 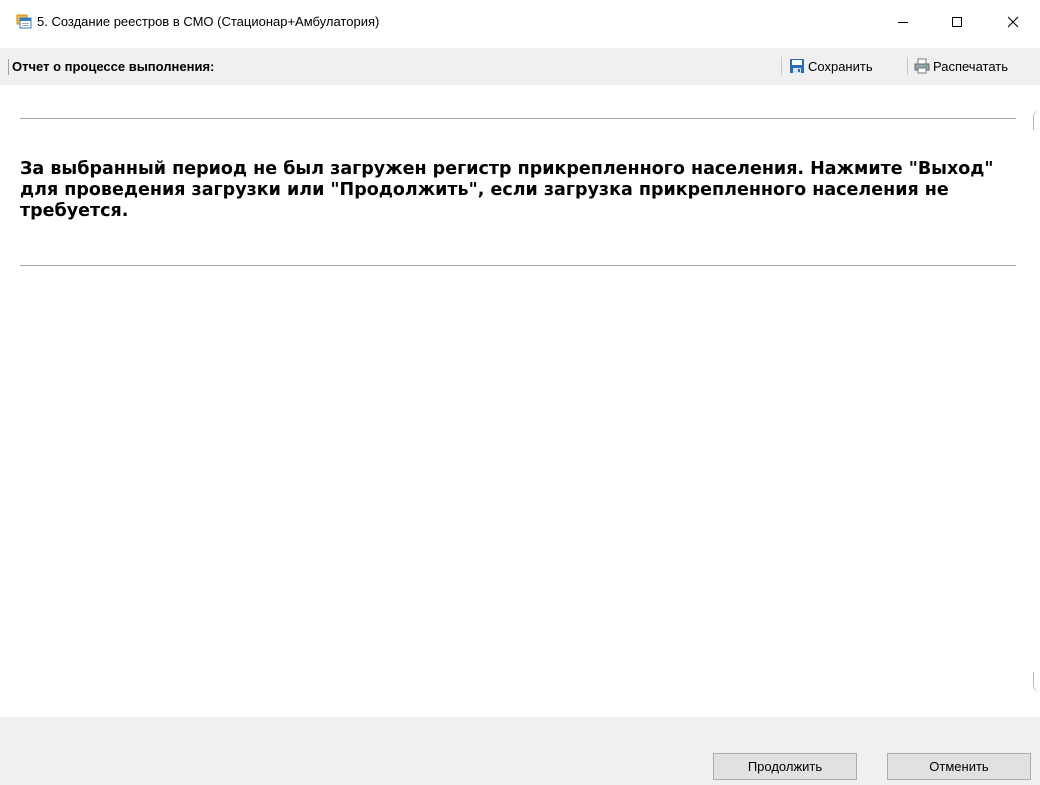 I want to click on maximize-button, so click(x=957, y=22).